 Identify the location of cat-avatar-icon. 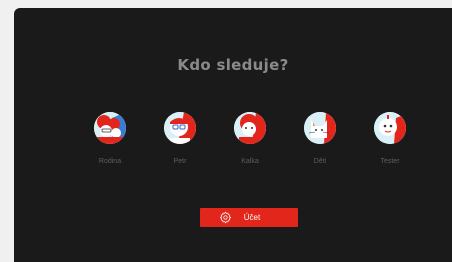
(320, 128).